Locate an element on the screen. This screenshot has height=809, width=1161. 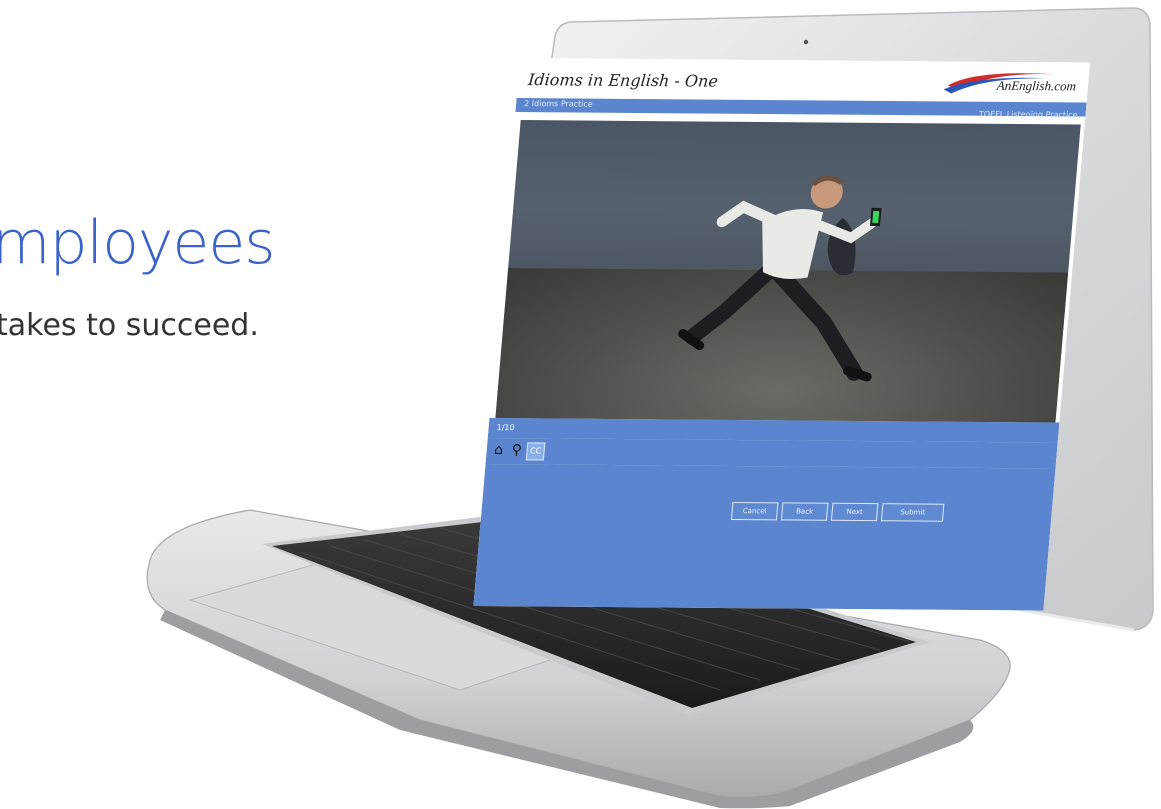
subheader-right: TOEFL Listening Practice is located at coordinates (1028, 114).